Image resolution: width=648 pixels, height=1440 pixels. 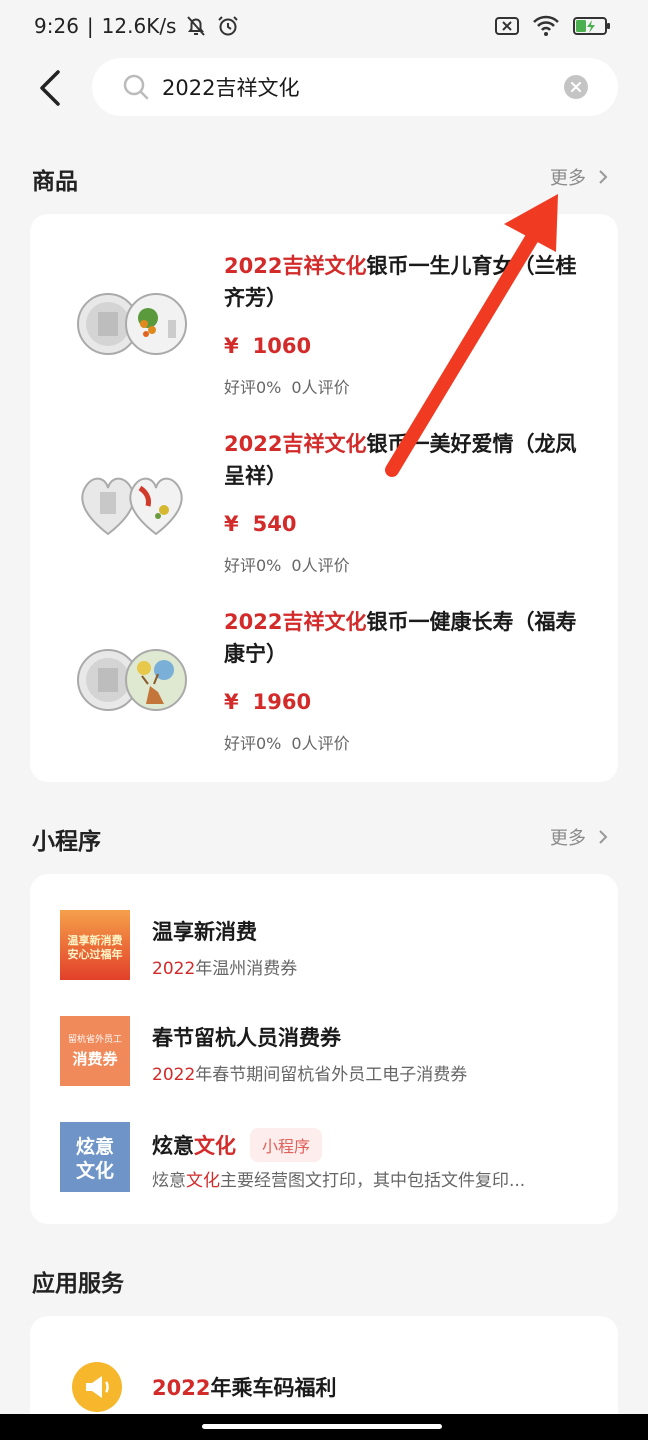 What do you see at coordinates (196, 26) in the screenshot?
I see `bell-muted-icon` at bounding box center [196, 26].